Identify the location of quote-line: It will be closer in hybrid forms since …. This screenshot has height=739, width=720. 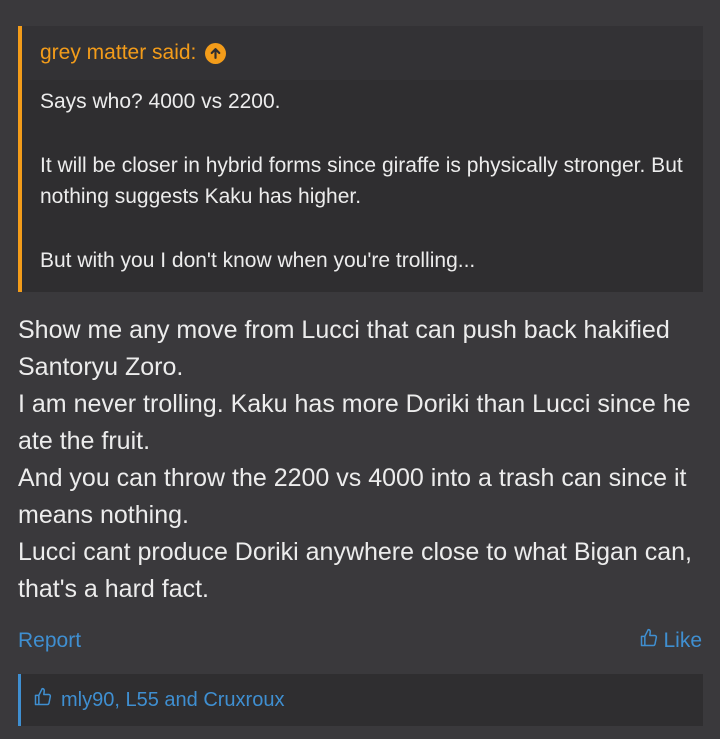
(361, 181).